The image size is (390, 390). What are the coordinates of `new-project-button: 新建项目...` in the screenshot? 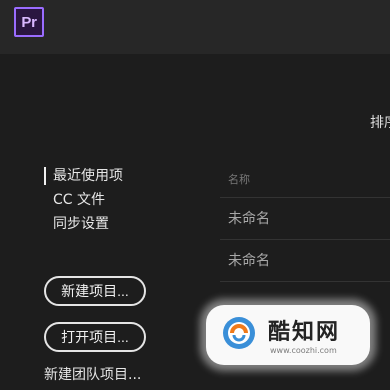 It's located at (95, 291).